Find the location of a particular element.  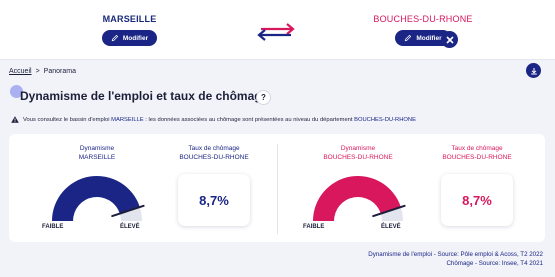

right-rate-title: Taux de chômage is located at coordinates (477, 148).